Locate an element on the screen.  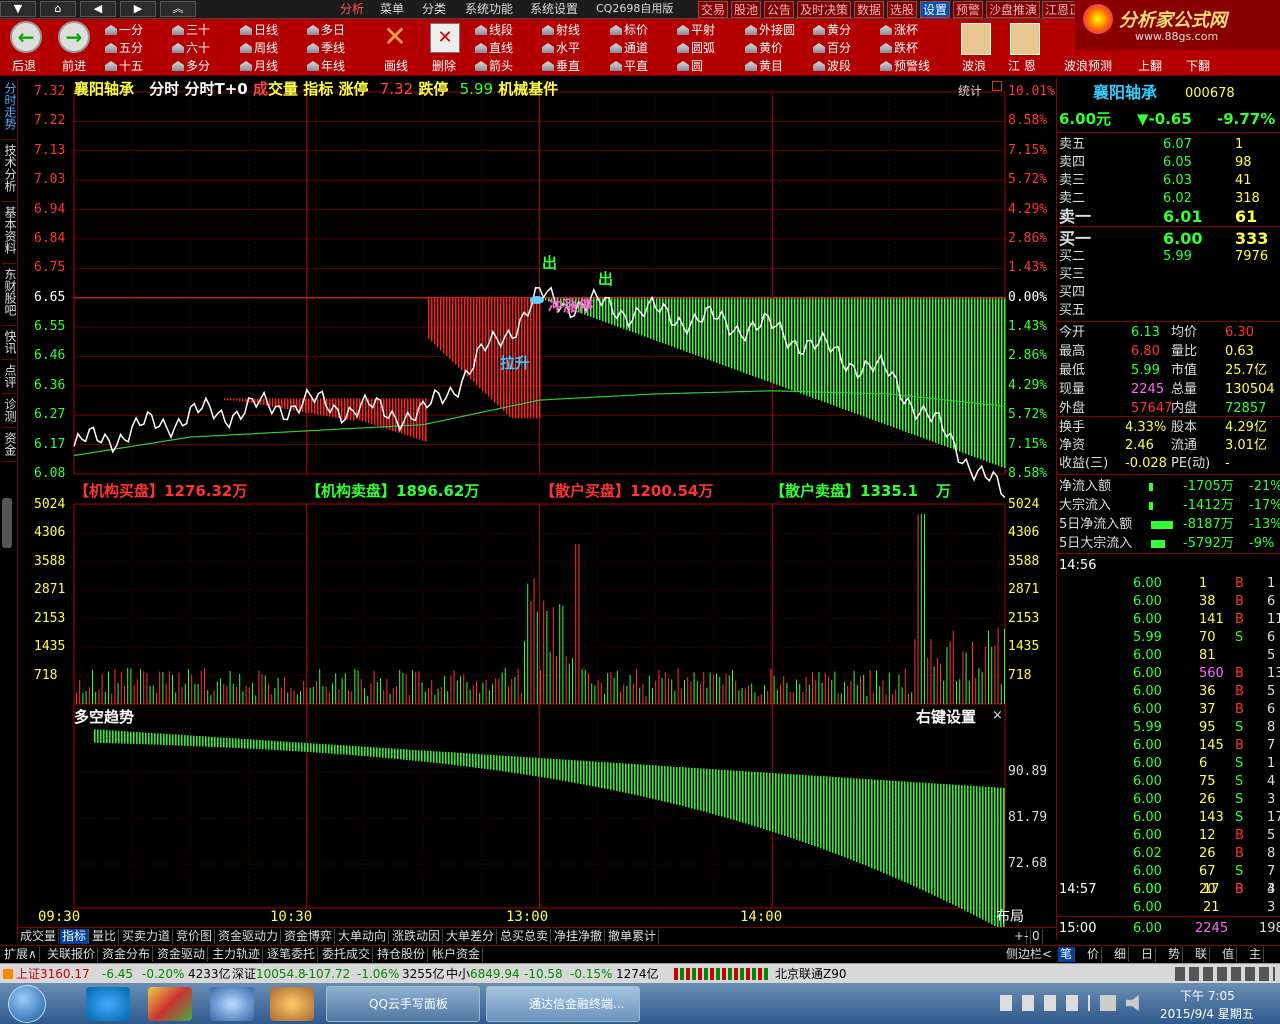
indicator-settings: 右键设置 is located at coordinates (946, 716).